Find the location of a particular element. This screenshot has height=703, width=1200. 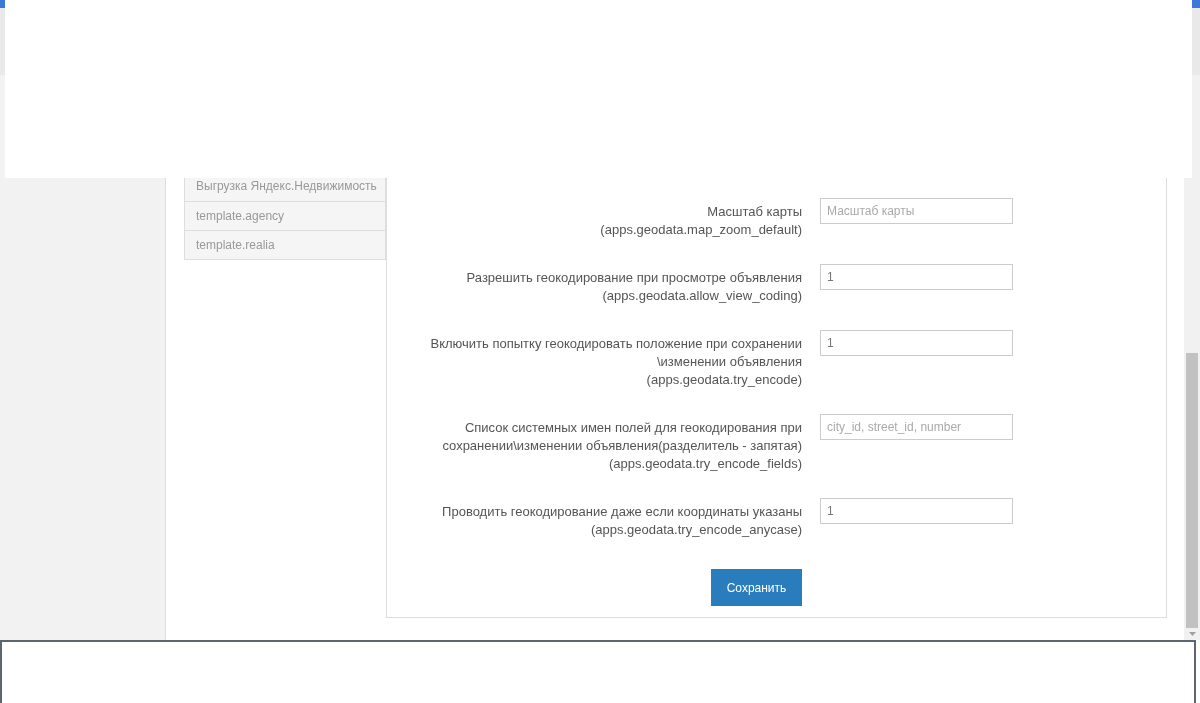

field-label: Проводить геокодирование даже если координаты указаны is located at coordinates (621, 512).